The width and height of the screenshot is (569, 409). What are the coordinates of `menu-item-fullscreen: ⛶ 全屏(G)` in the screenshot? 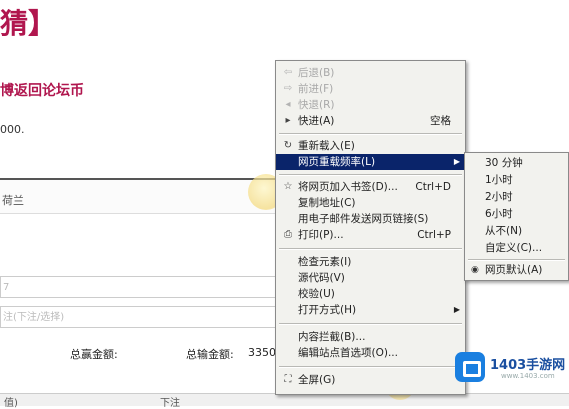 It's located at (370, 380).